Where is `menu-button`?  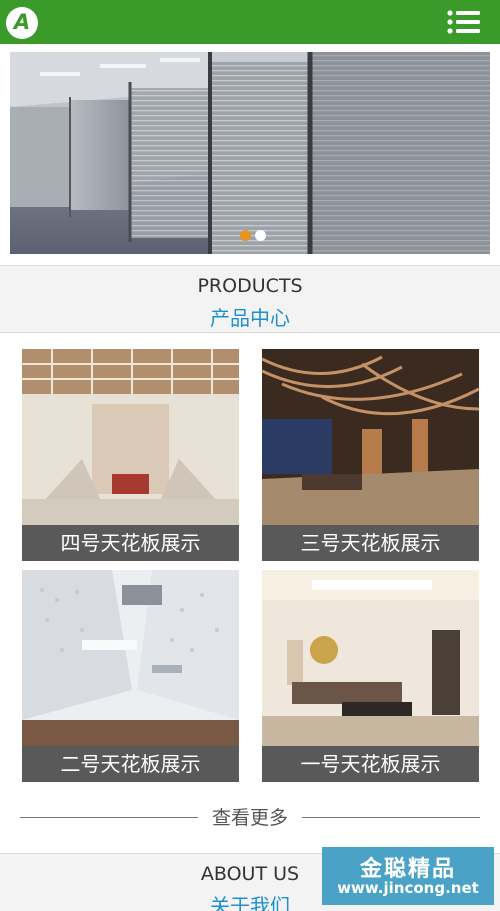 menu-button is located at coordinates (464, 22).